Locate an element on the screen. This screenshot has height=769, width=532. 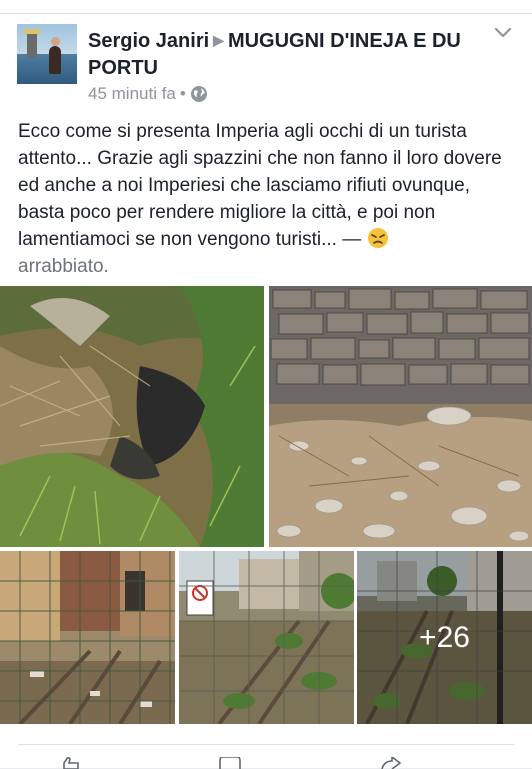
author-name: Sergio Janiri is located at coordinates (148, 41).